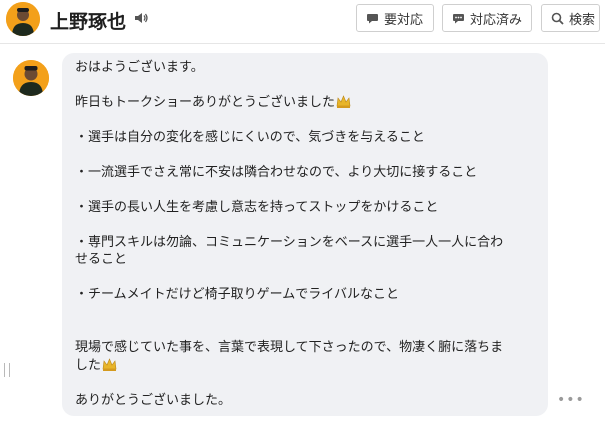 This screenshot has height=421, width=605. Describe the element at coordinates (31, 78) in the screenshot. I see `sender-avatar` at that location.